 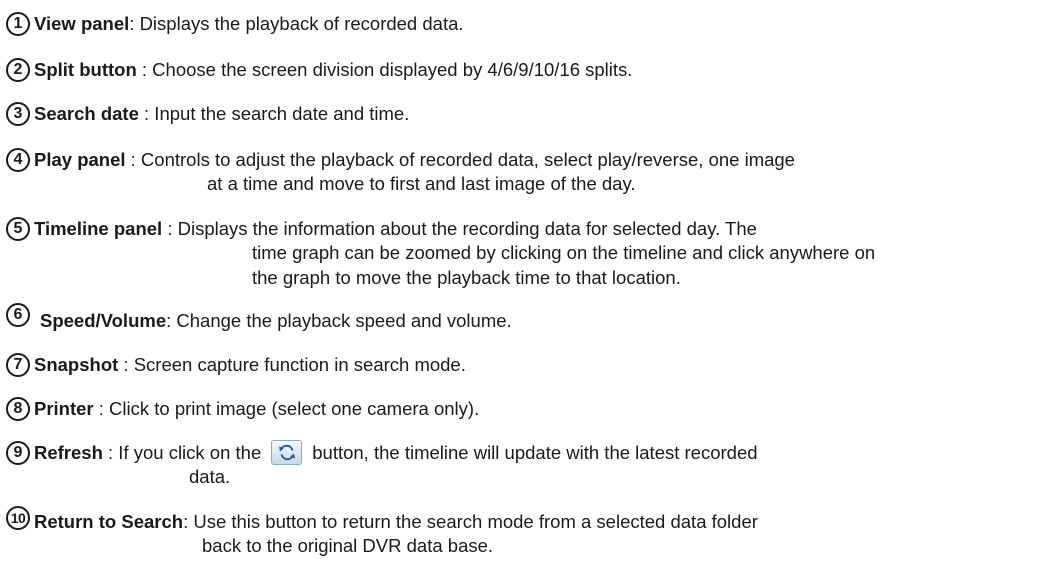 I want to click on number-badge-3: 3, so click(x=18, y=114).